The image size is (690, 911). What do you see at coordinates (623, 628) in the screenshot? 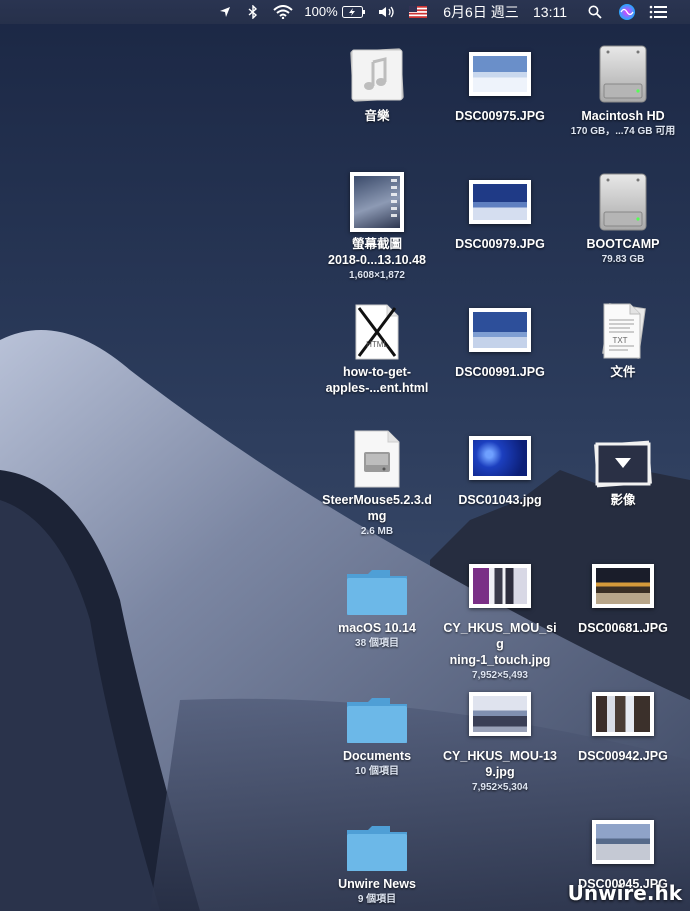
I see `item-label: DSC00681.JPG` at bounding box center [623, 628].